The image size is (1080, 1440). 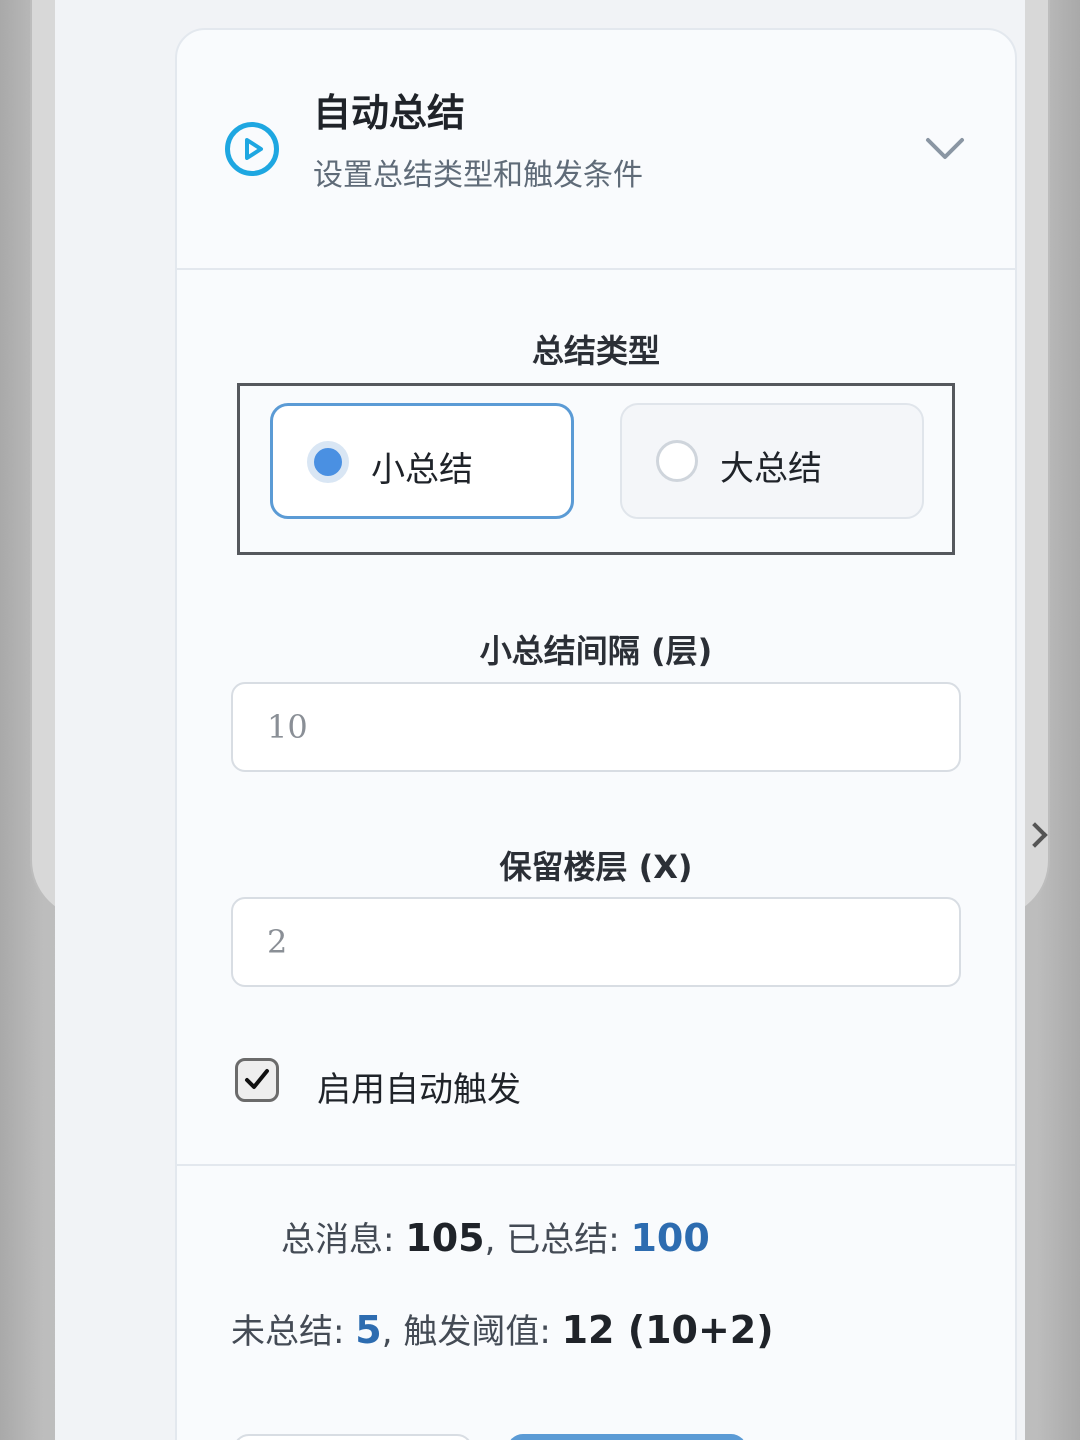 I want to click on panel-header: 自动总结 设置总结类型和触发条件, so click(x=596, y=150).